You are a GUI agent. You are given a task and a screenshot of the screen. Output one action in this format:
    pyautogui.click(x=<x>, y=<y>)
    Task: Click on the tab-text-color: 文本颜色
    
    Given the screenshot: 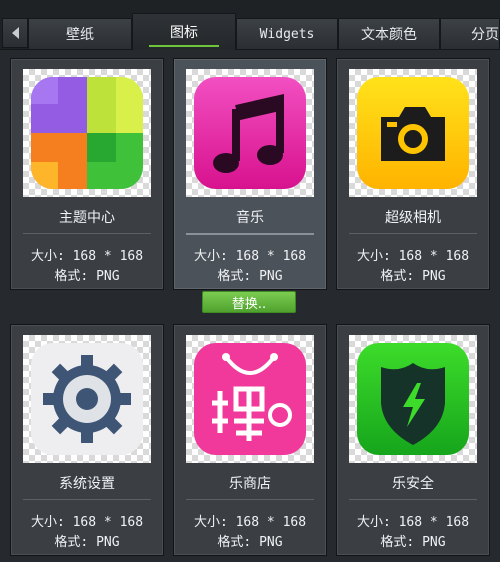 What is the action you would take?
    pyautogui.click(x=389, y=33)
    